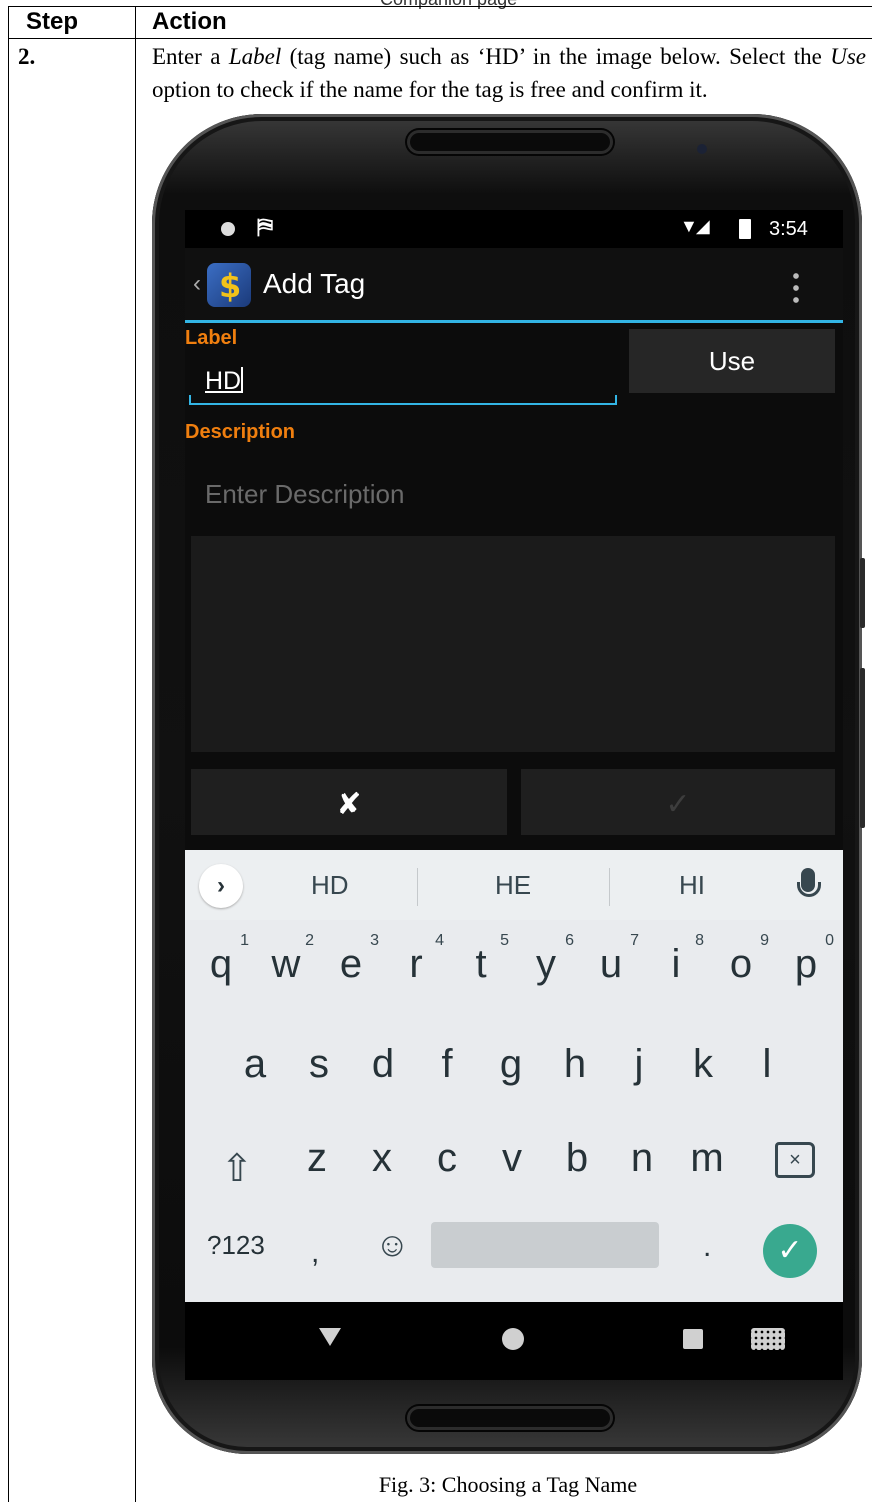 Image resolution: width=872 pixels, height=1502 pixels. Describe the element at coordinates (211, 338) in the screenshot. I see `label-heading: Label` at that location.